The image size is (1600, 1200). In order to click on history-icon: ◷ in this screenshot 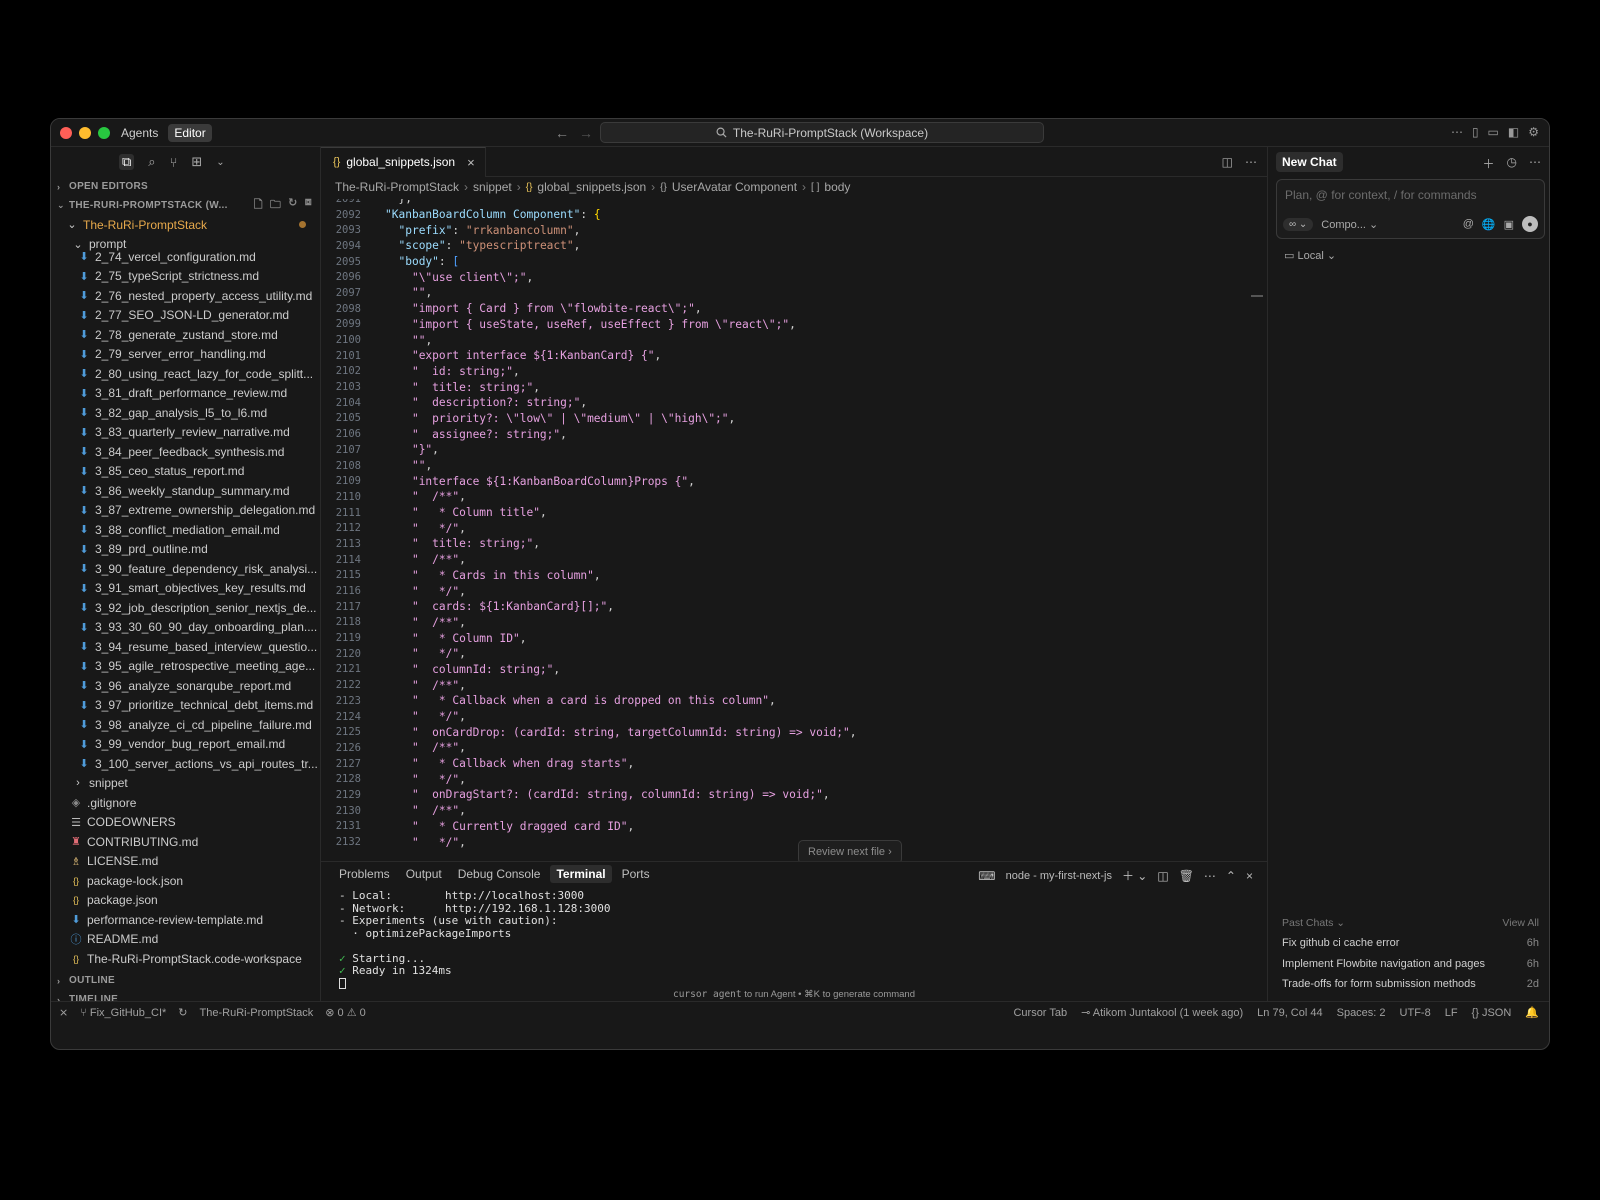, I will do `click(1512, 163)`.